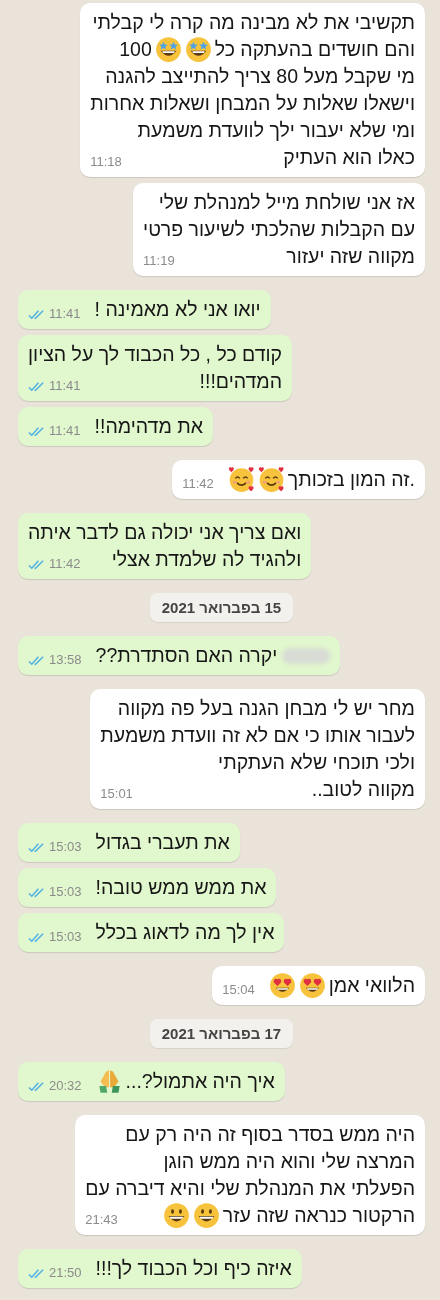  What do you see at coordinates (270, 1134) in the screenshot?
I see `message-text: היה ממש בסדר בסוף זה היה רק עם` at bounding box center [270, 1134].